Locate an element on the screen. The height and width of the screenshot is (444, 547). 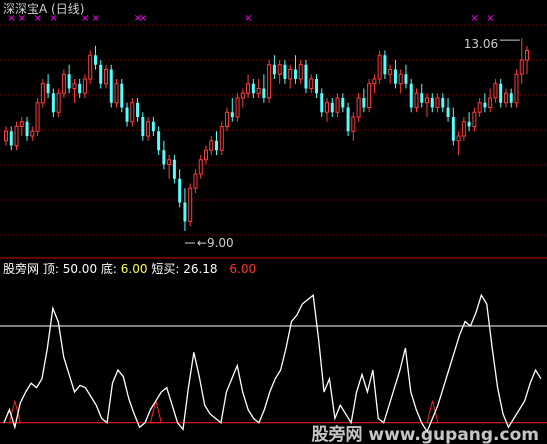
short-buy-label: 短买: is located at coordinates (165, 269).